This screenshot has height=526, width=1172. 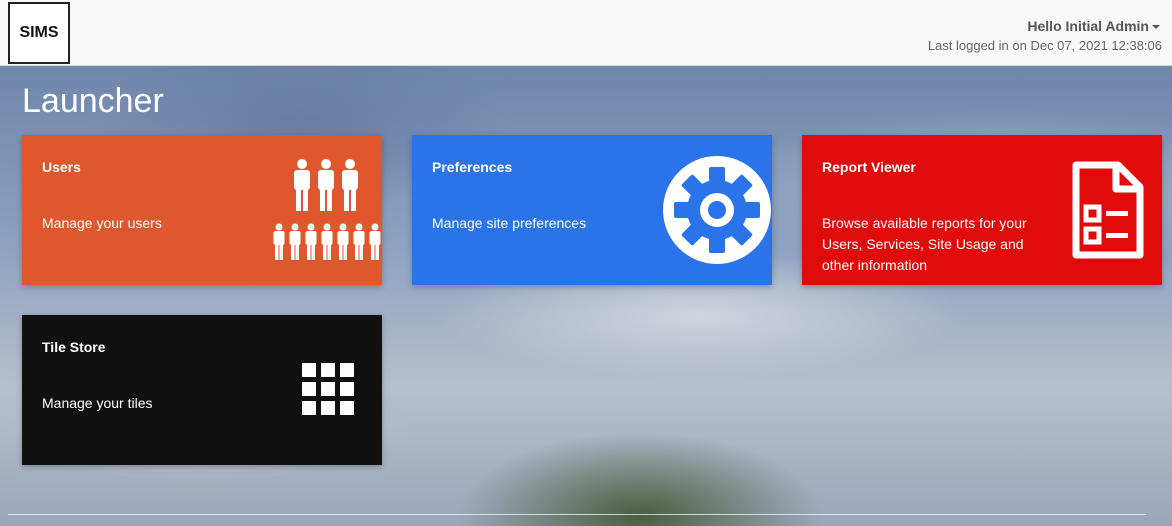 I want to click on last-login-text: Last logged in on Dec 07, 2021 12:38:06, so click(x=1044, y=45).